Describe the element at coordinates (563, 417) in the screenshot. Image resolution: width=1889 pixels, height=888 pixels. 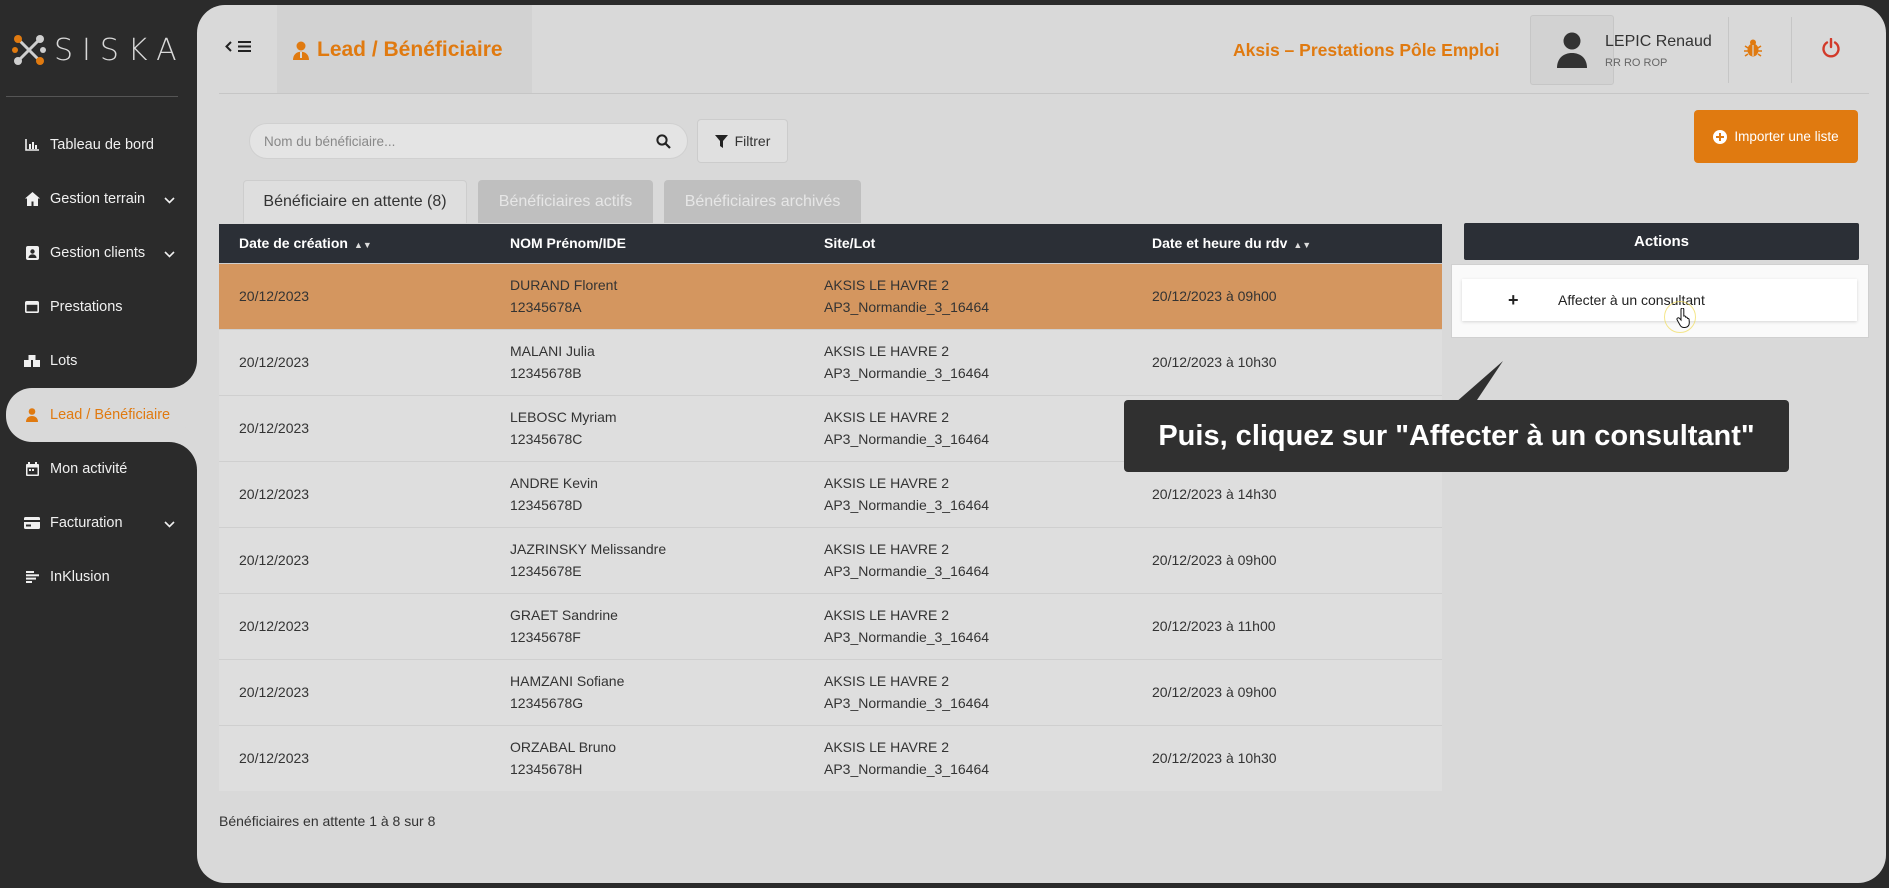
I see `beneficiary-name: LEBOSC Myriam` at that location.